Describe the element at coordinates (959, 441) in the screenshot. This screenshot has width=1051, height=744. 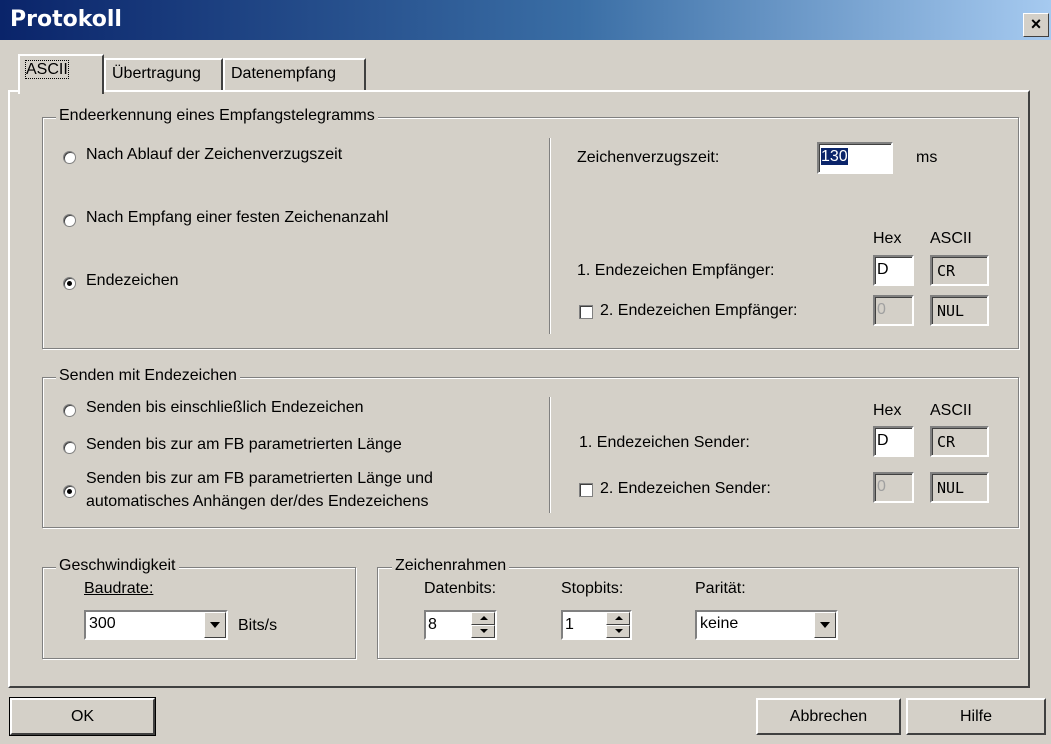
I see `sender-end1-ascii: CR` at that location.